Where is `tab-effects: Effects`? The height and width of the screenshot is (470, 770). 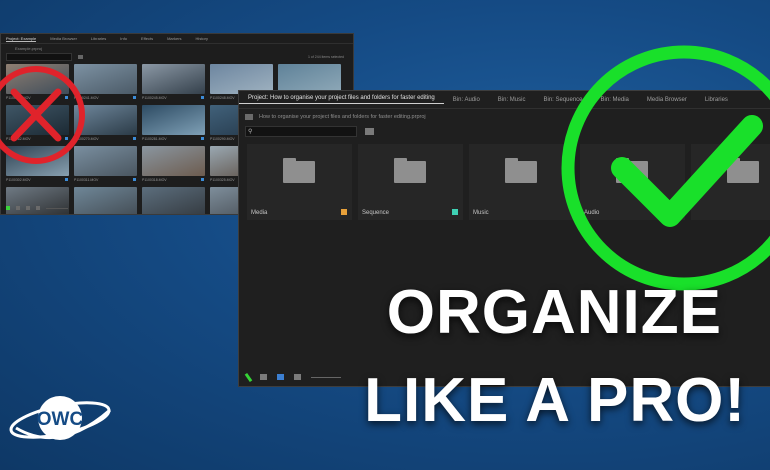 tab-effects: Effects is located at coordinates (147, 38).